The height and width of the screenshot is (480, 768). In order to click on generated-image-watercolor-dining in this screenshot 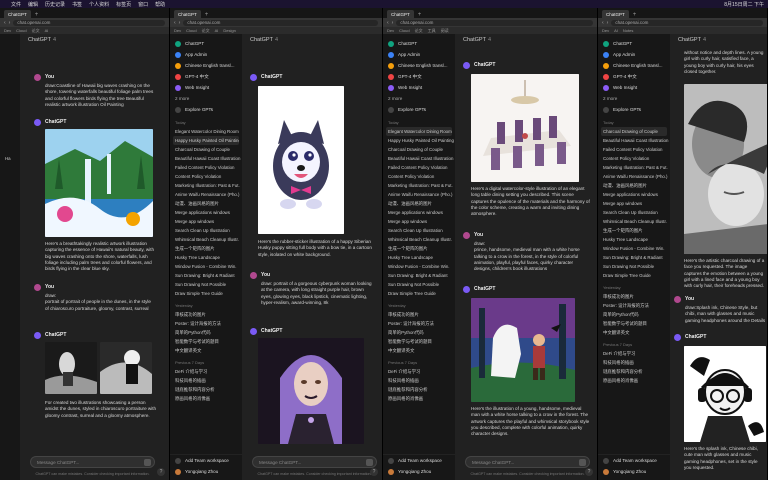, I will do `click(525, 128)`.